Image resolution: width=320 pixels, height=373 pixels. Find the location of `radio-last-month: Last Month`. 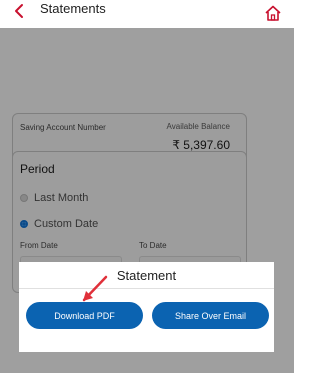

radio-last-month: Last Month is located at coordinates (54, 198).